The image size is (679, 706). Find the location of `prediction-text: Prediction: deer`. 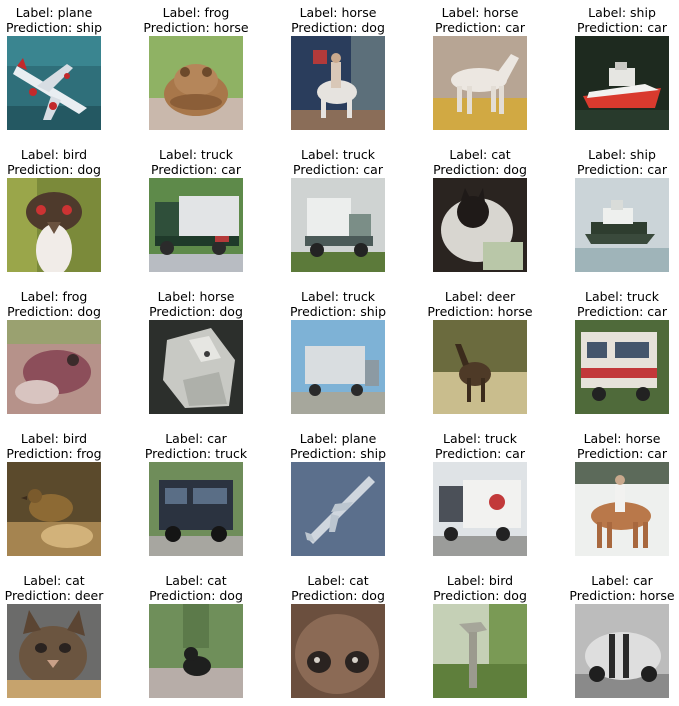

prediction-text: Prediction: deer is located at coordinates (54, 595).